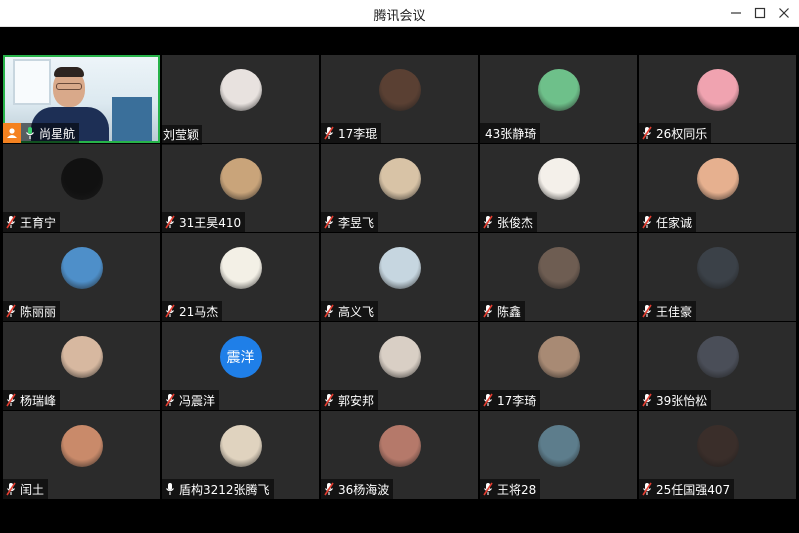 Image resolution: width=799 pixels, height=533 pixels. I want to click on participant-tile: 王佳豪, so click(717, 277).